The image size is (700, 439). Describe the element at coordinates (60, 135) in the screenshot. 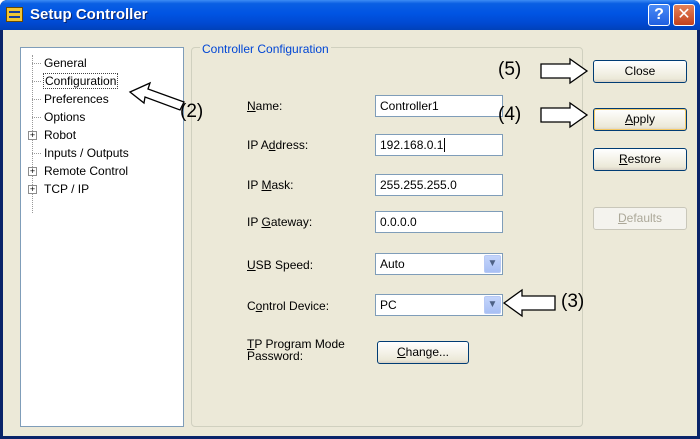

I see `tree-item-robot: Robot` at that location.